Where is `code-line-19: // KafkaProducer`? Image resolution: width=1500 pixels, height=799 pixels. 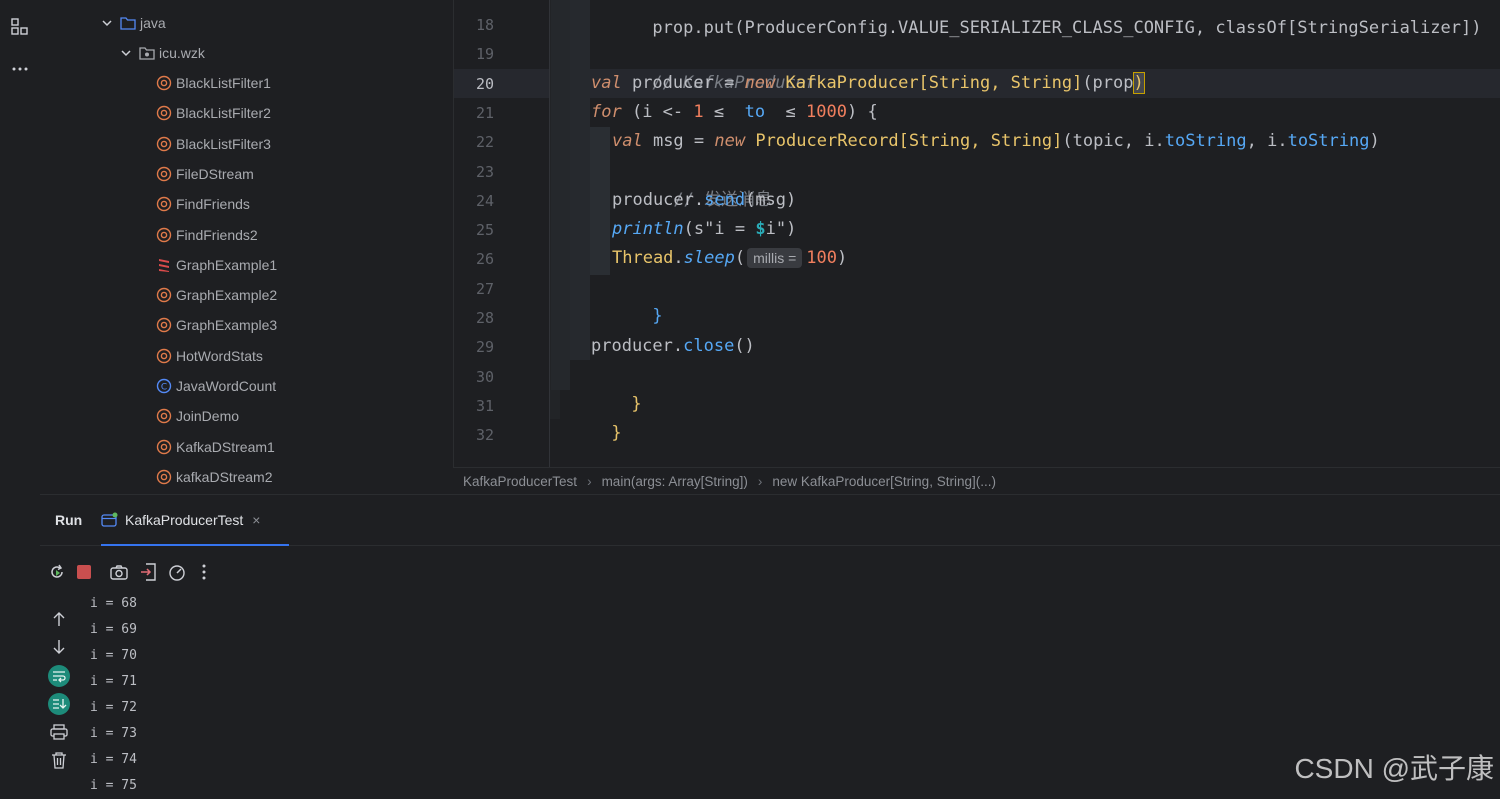
code-line-19: // KafkaProducer is located at coordinates (703, 66).